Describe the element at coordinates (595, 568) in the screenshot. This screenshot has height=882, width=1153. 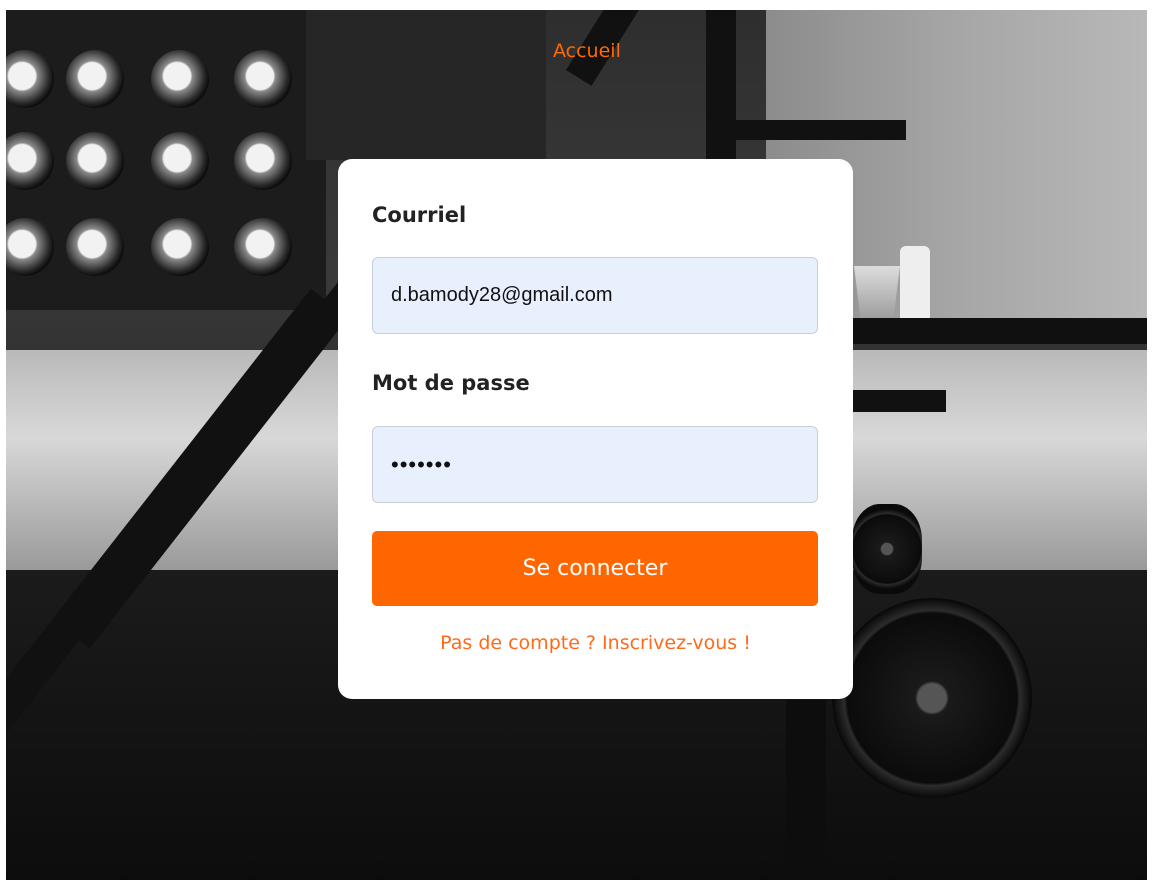
I see `login-button: Se connecter` at that location.